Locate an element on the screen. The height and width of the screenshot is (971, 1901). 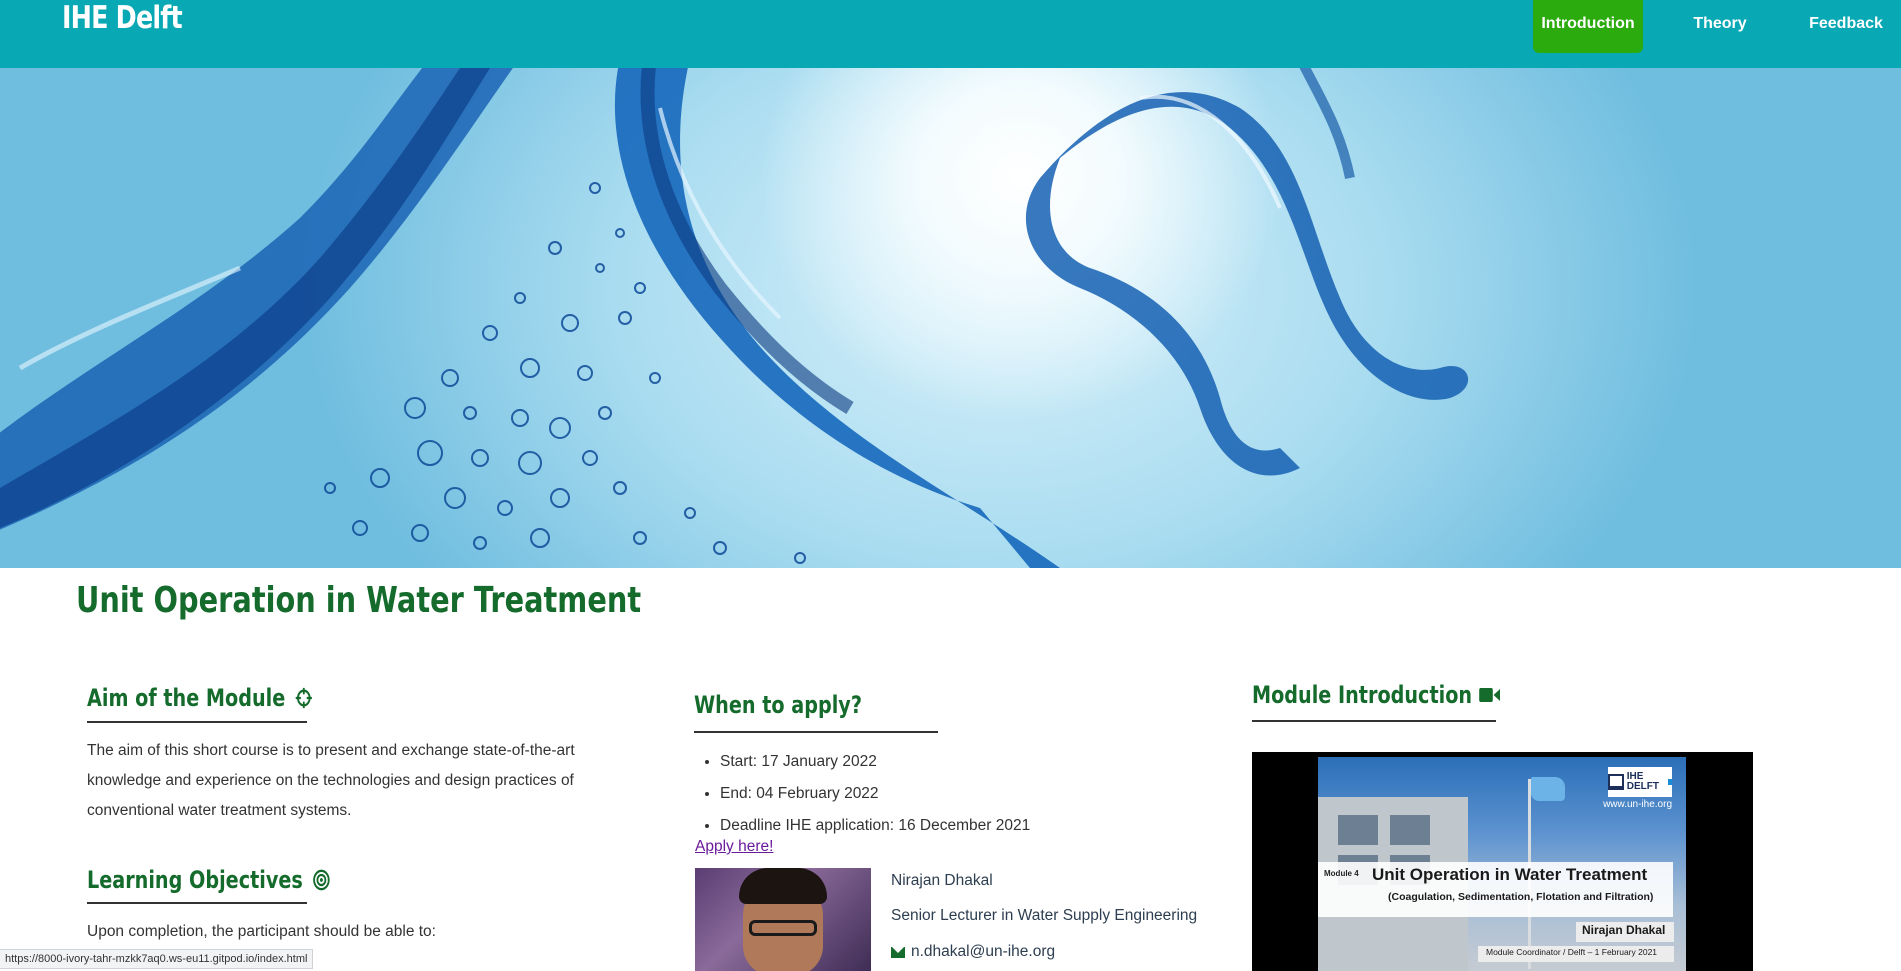
when-to-apply-heading: When to apply? is located at coordinates (778, 705).